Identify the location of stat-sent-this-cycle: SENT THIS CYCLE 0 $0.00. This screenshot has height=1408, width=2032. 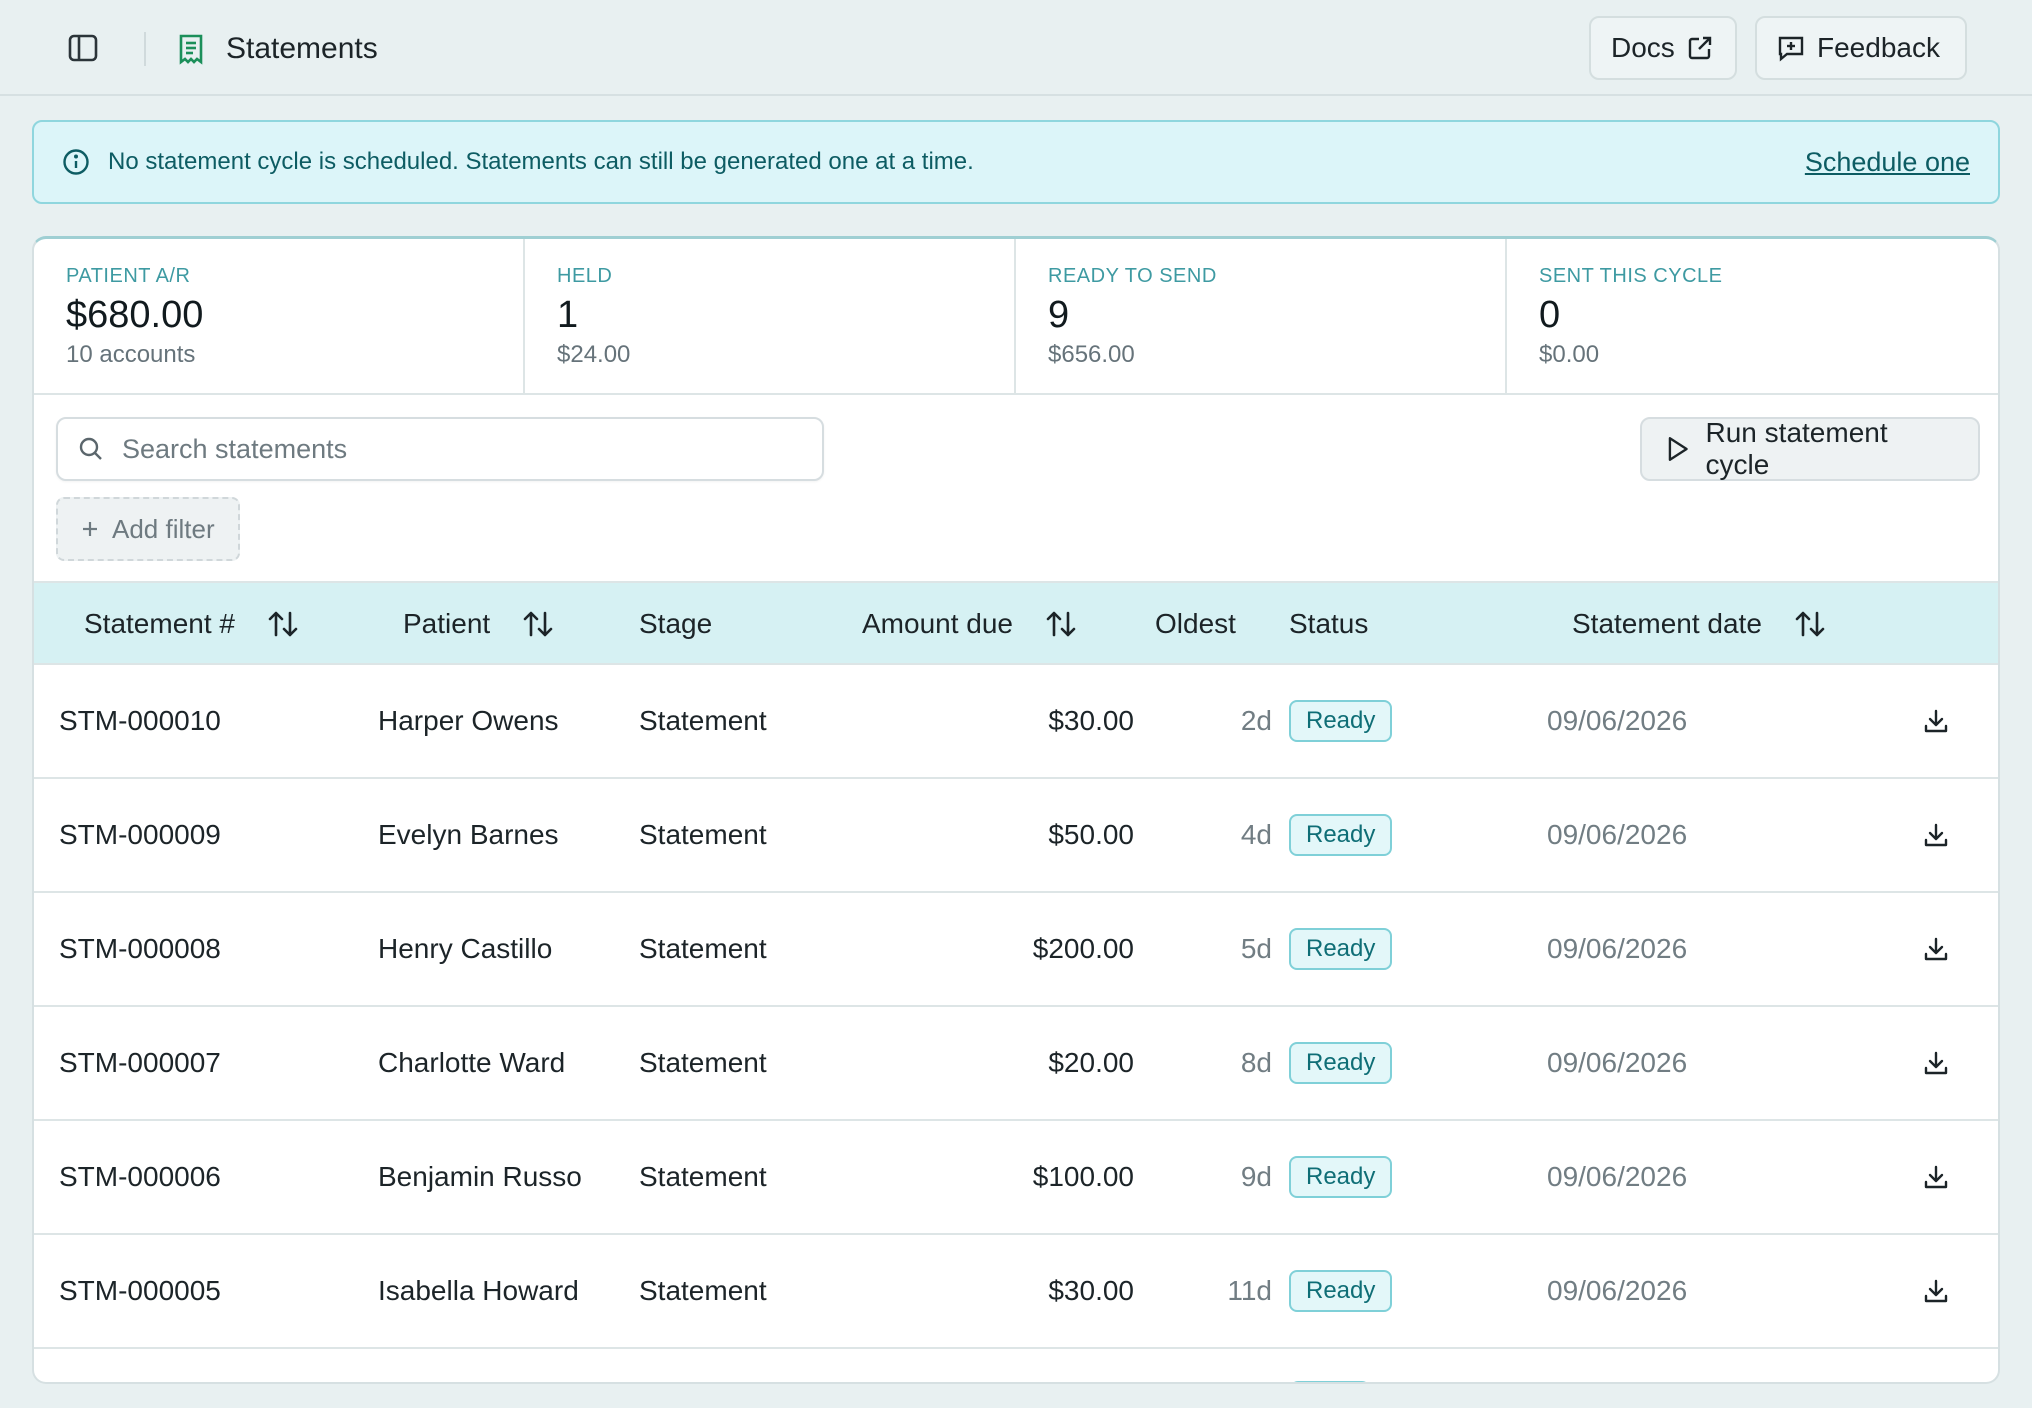
(1752, 317).